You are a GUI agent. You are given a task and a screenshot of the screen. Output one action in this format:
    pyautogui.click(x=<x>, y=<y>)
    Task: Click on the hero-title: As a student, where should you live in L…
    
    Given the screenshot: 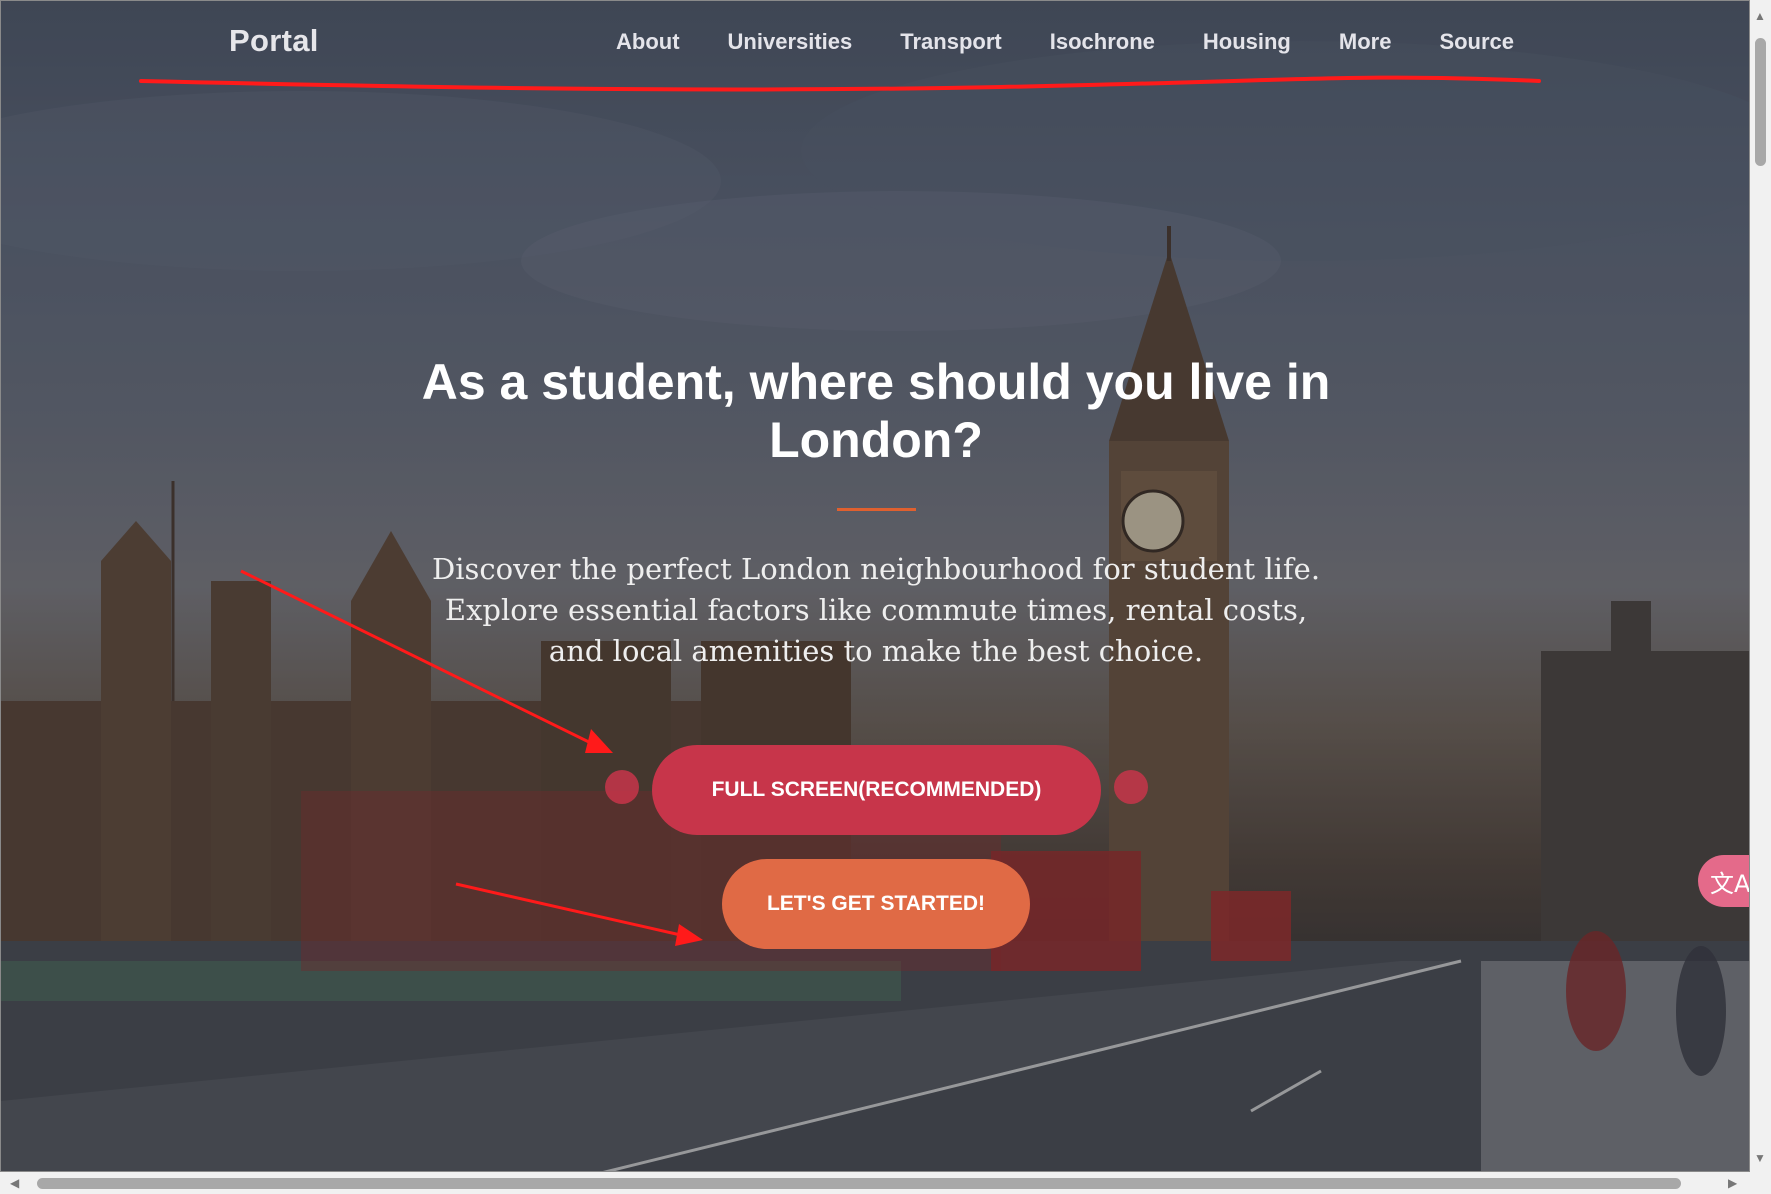 What is the action you would take?
    pyautogui.click(x=876, y=411)
    